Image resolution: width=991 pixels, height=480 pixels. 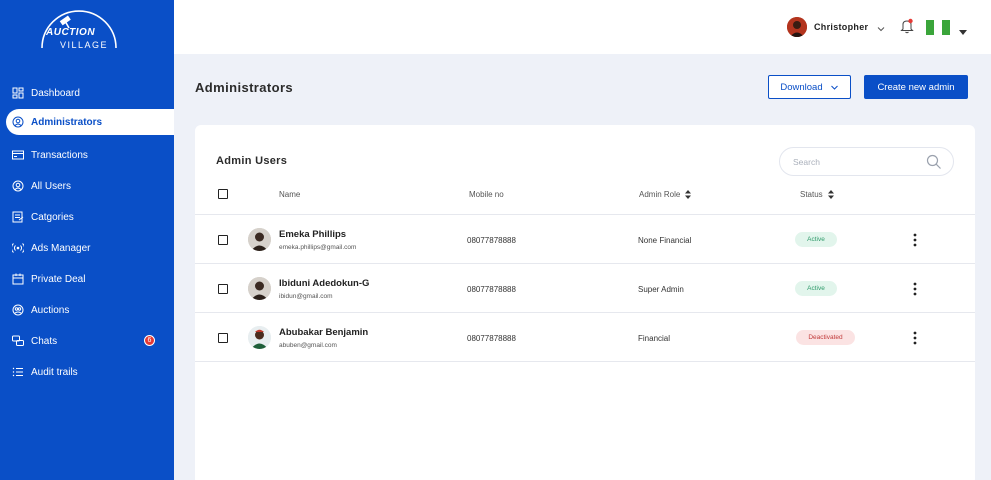 I want to click on admin-role: Super Admin, so click(x=661, y=289).